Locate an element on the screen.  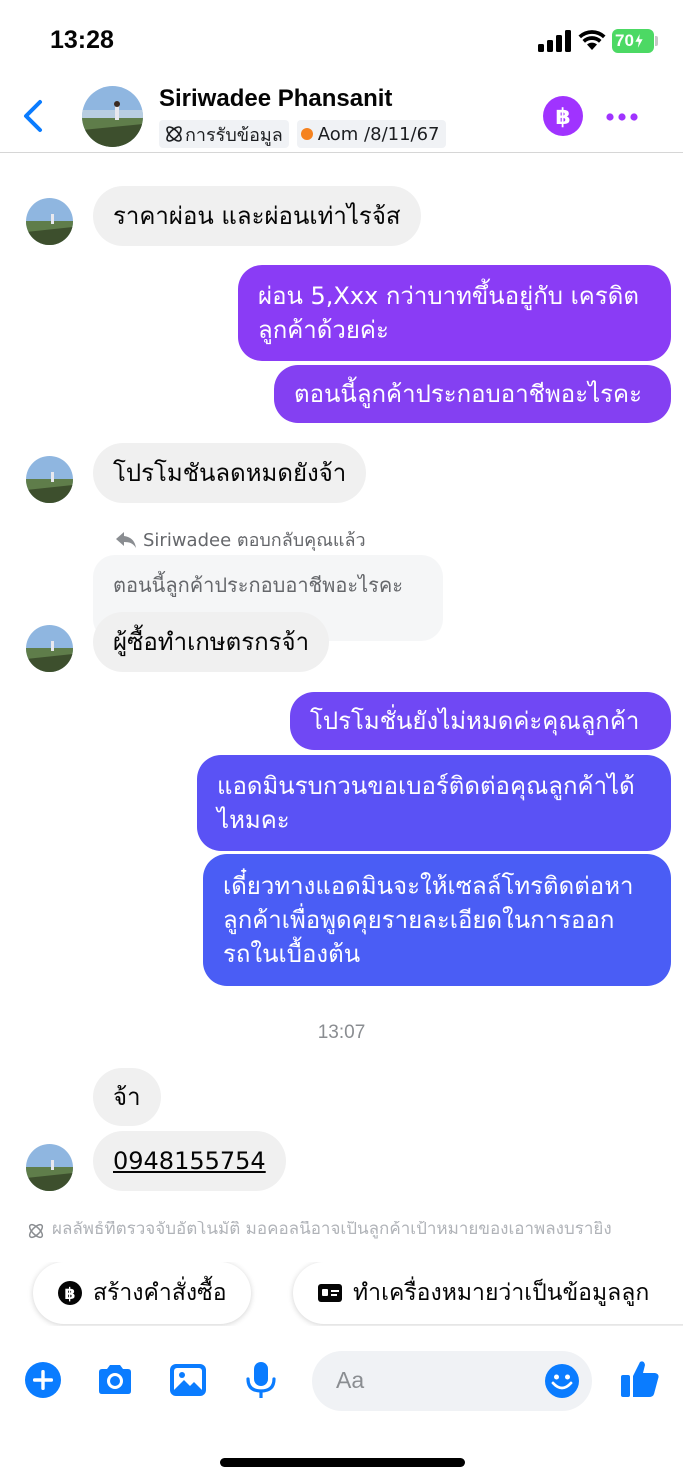
mark-lead-label: ทำเครื่องหมายว่าเป็นข้อมูลลูก is located at coordinates (501, 1293).